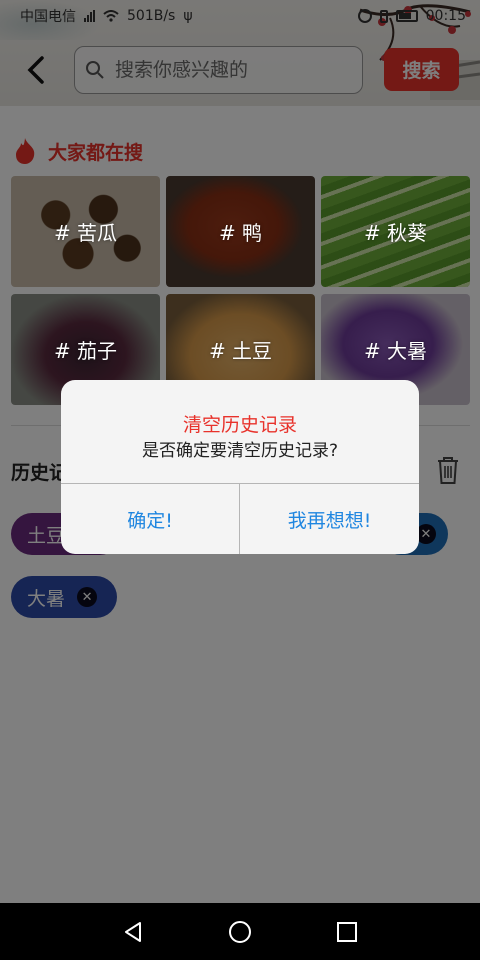  Describe the element at coordinates (133, 932) in the screenshot. I see `back-triangle-icon` at that location.